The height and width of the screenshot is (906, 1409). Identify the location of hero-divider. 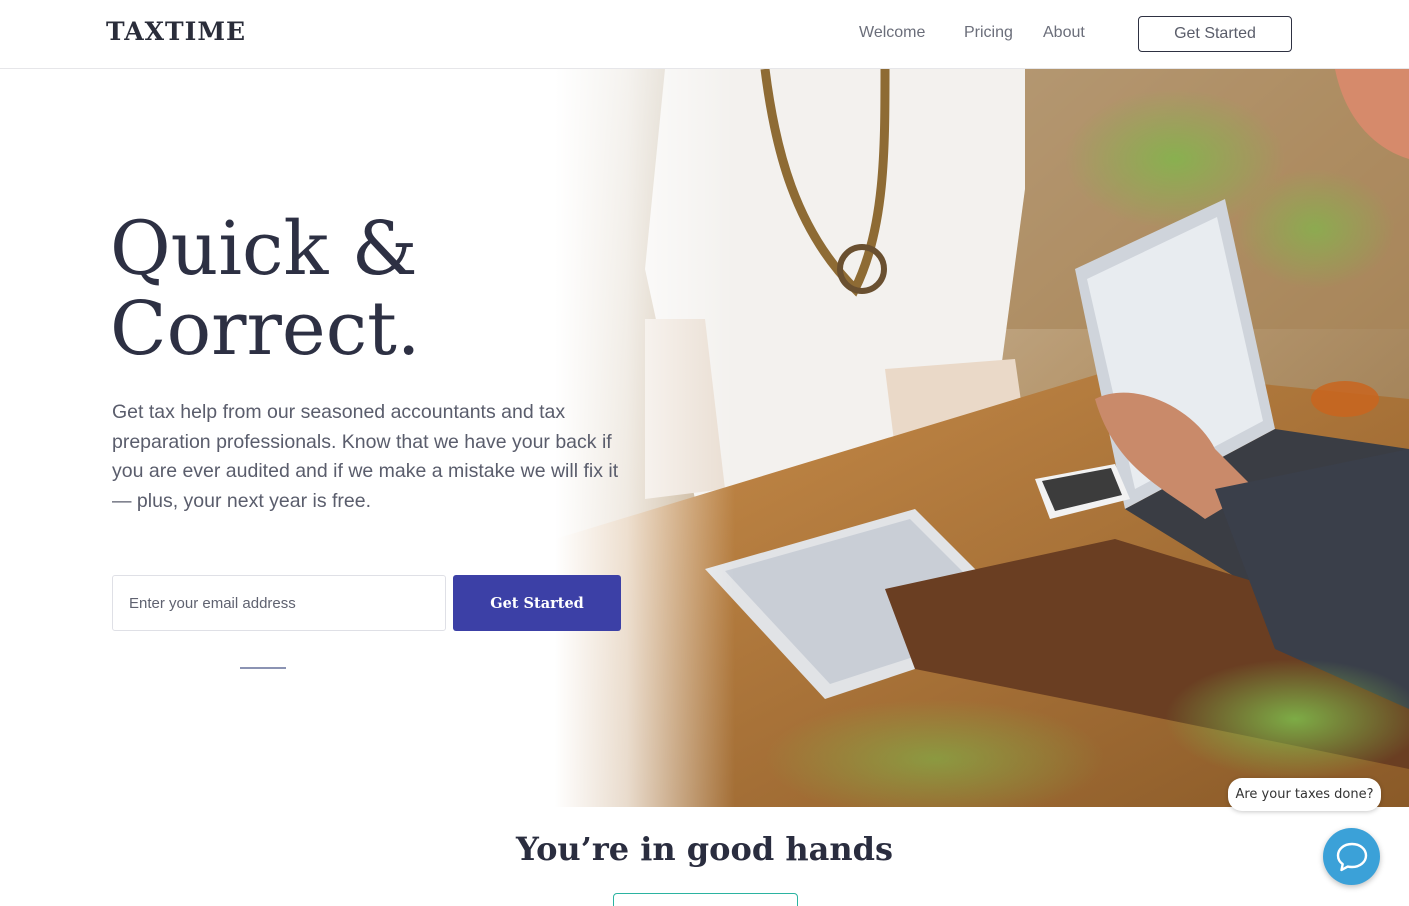
(263, 668).